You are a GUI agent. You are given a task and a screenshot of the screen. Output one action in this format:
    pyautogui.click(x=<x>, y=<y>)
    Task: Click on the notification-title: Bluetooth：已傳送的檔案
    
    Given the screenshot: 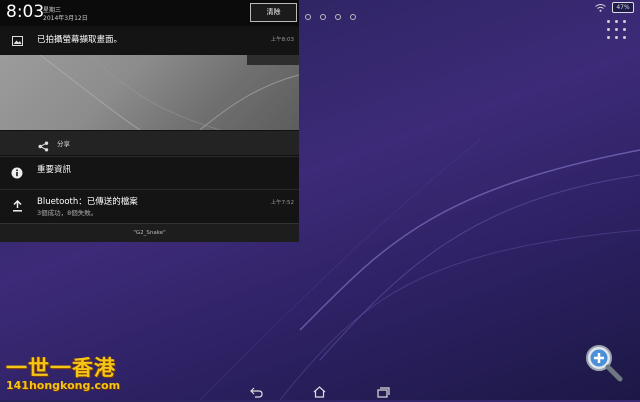 What is the action you would take?
    pyautogui.click(x=87, y=202)
    